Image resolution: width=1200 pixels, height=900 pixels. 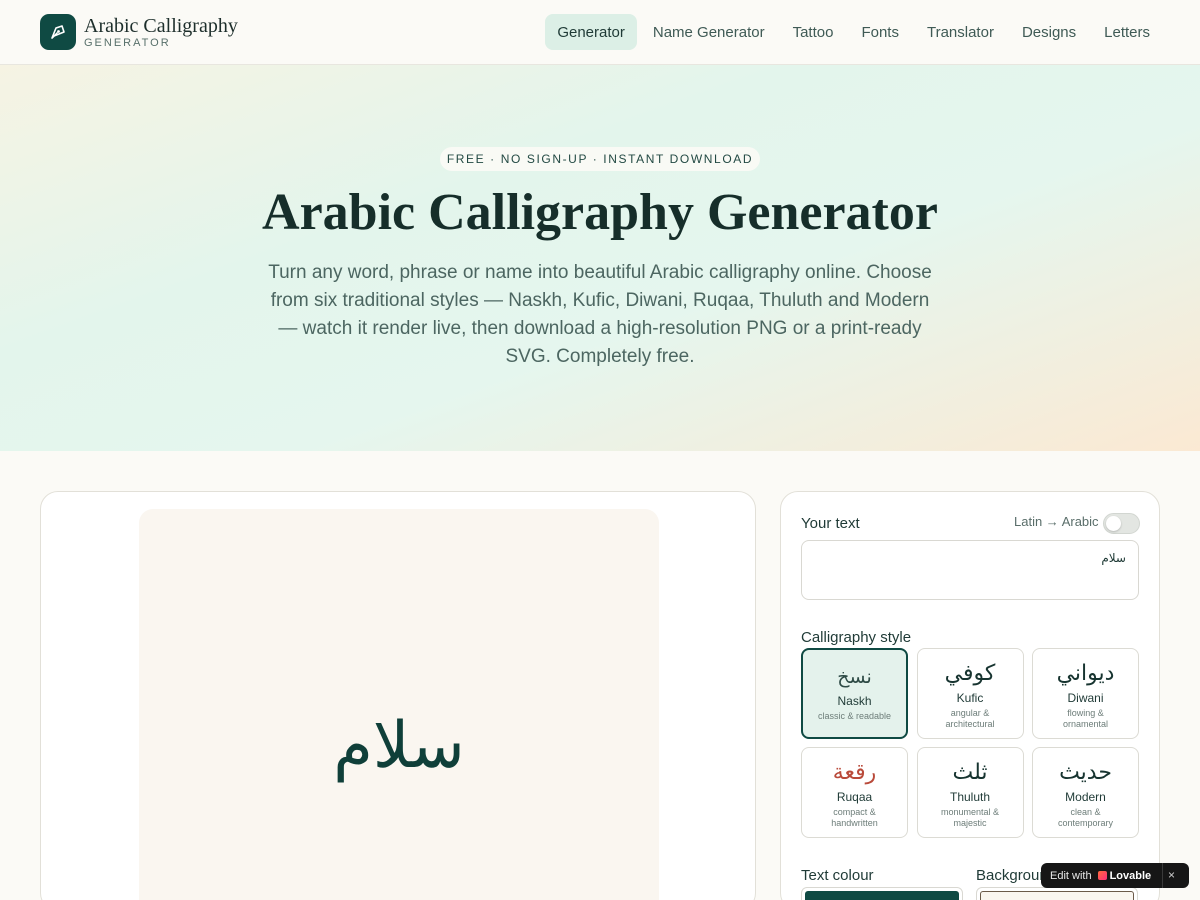 I want to click on style-name: Ruqaa, so click(x=854, y=797).